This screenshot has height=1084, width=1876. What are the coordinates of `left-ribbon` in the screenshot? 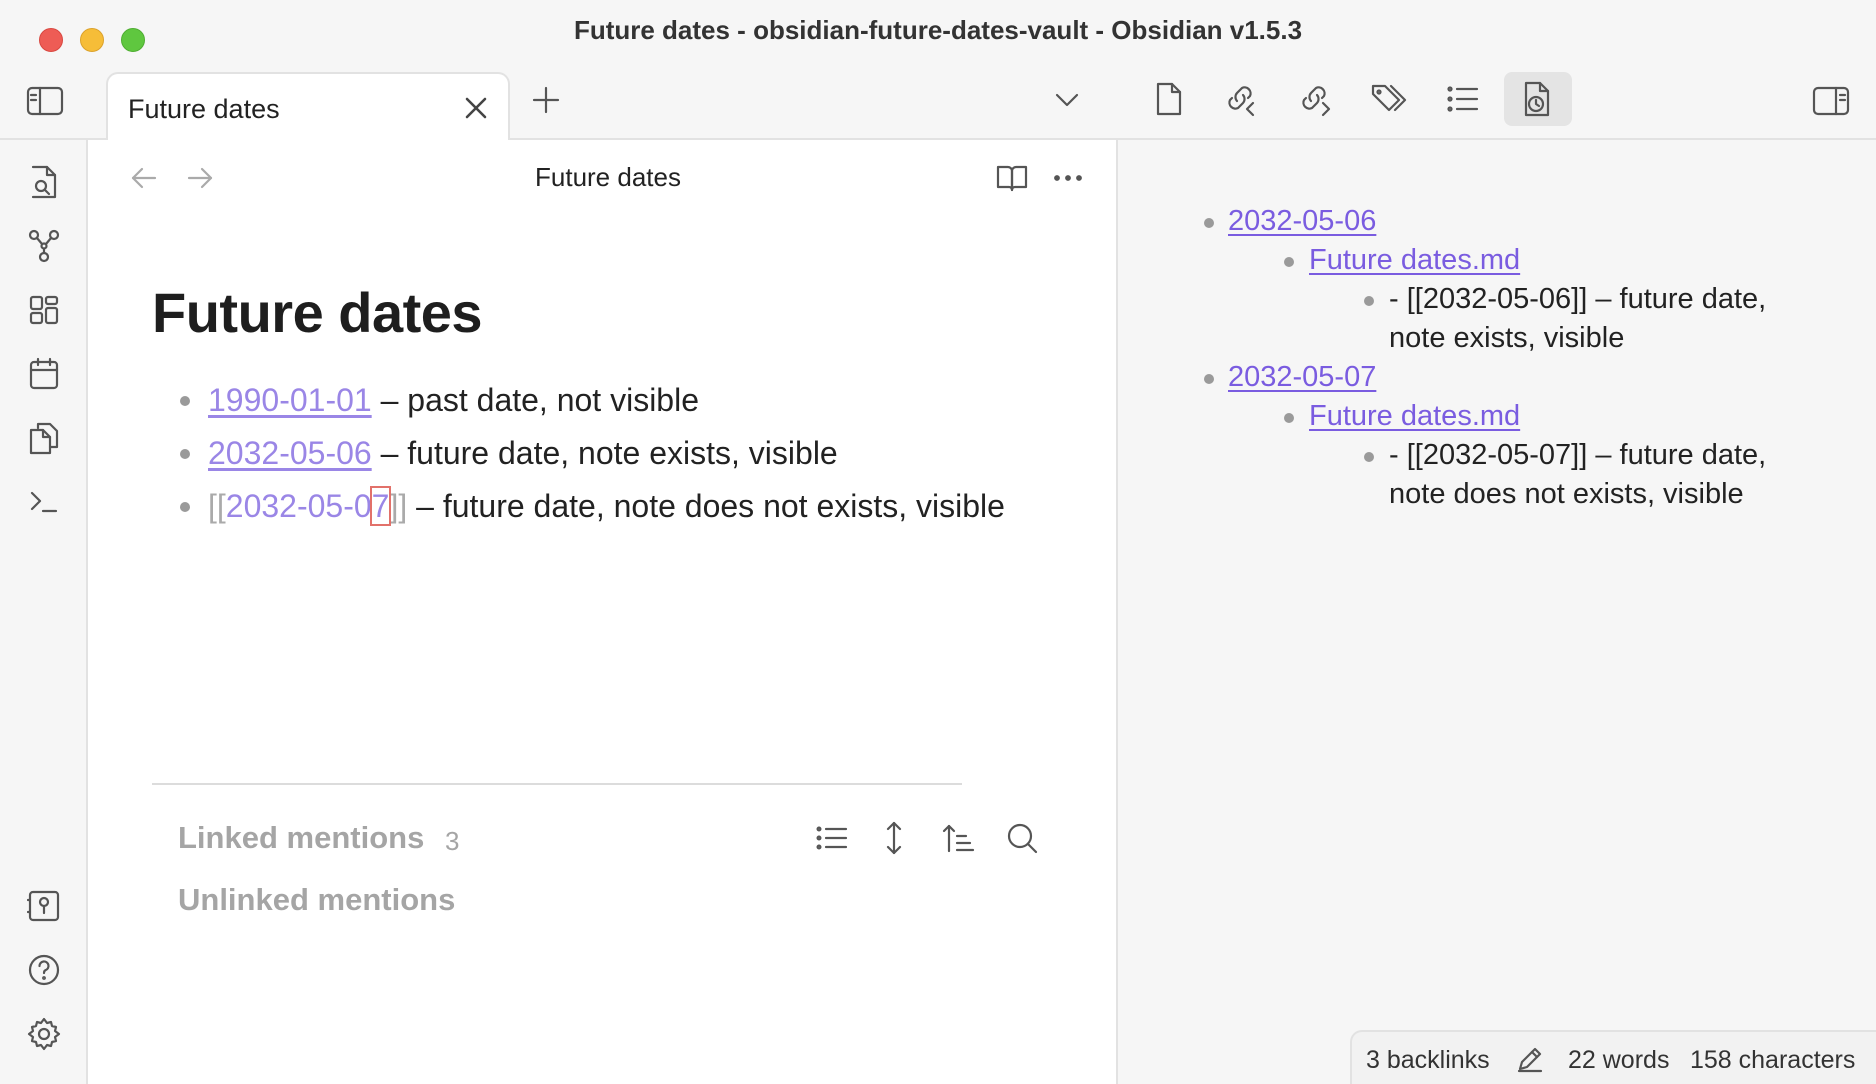 It's located at (44, 612).